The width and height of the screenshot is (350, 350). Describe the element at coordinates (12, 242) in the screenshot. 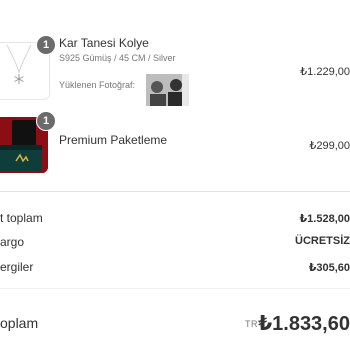

I see `shipping-label: argo` at that location.